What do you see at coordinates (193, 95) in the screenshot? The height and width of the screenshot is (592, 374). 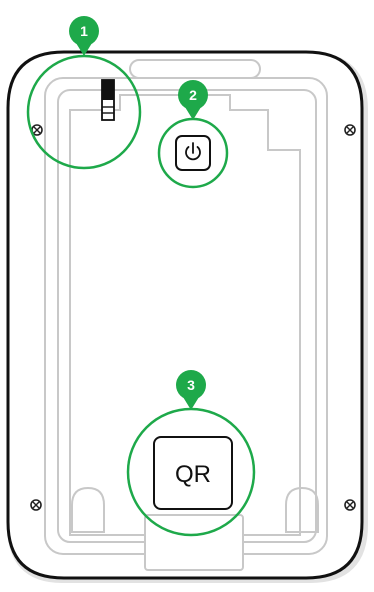 I see `callout-2-number: 2` at bounding box center [193, 95].